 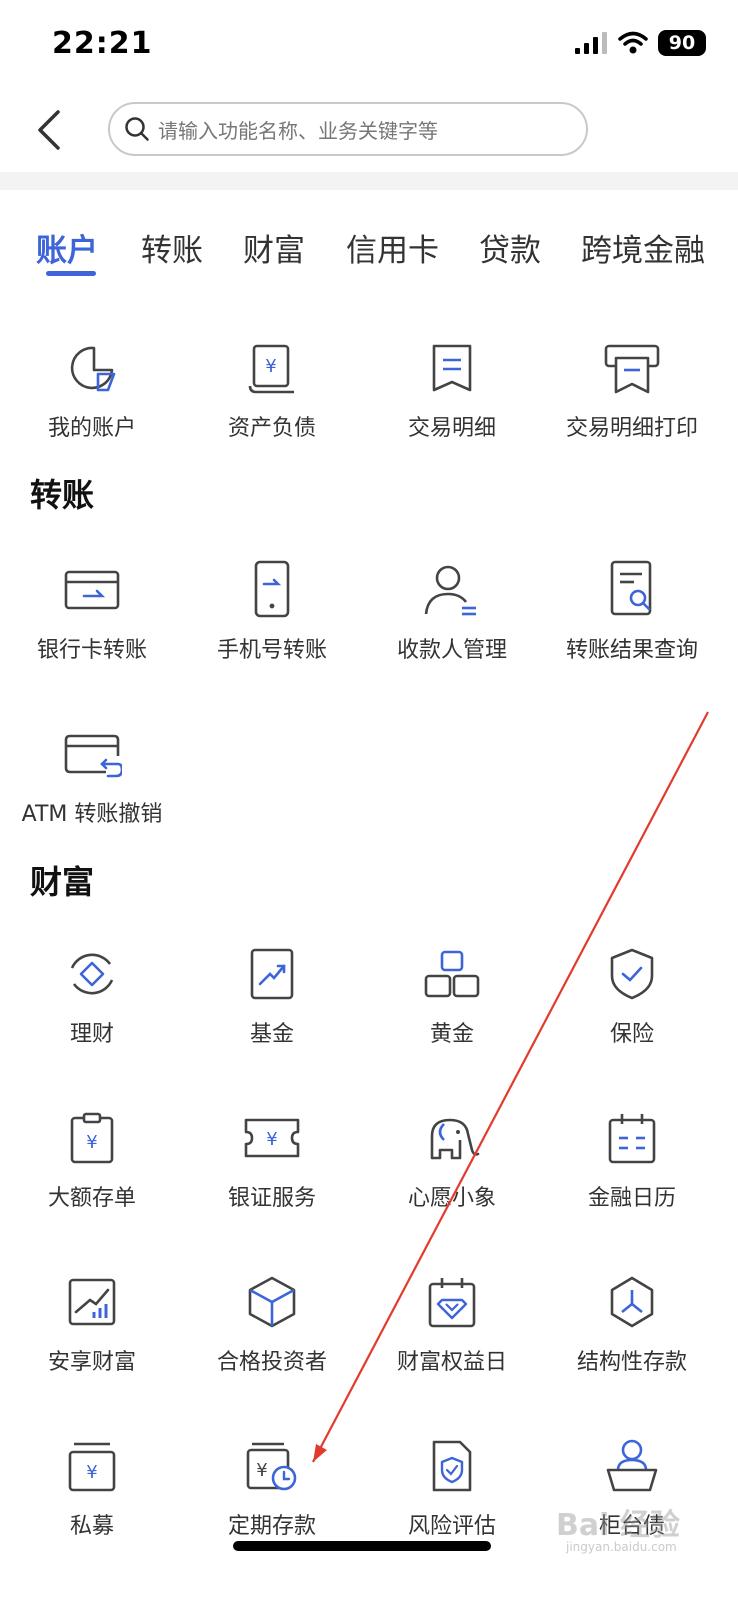 I want to click on menu-item-large-deposit: ¥ 大额存单, so click(x=92, y=1159).